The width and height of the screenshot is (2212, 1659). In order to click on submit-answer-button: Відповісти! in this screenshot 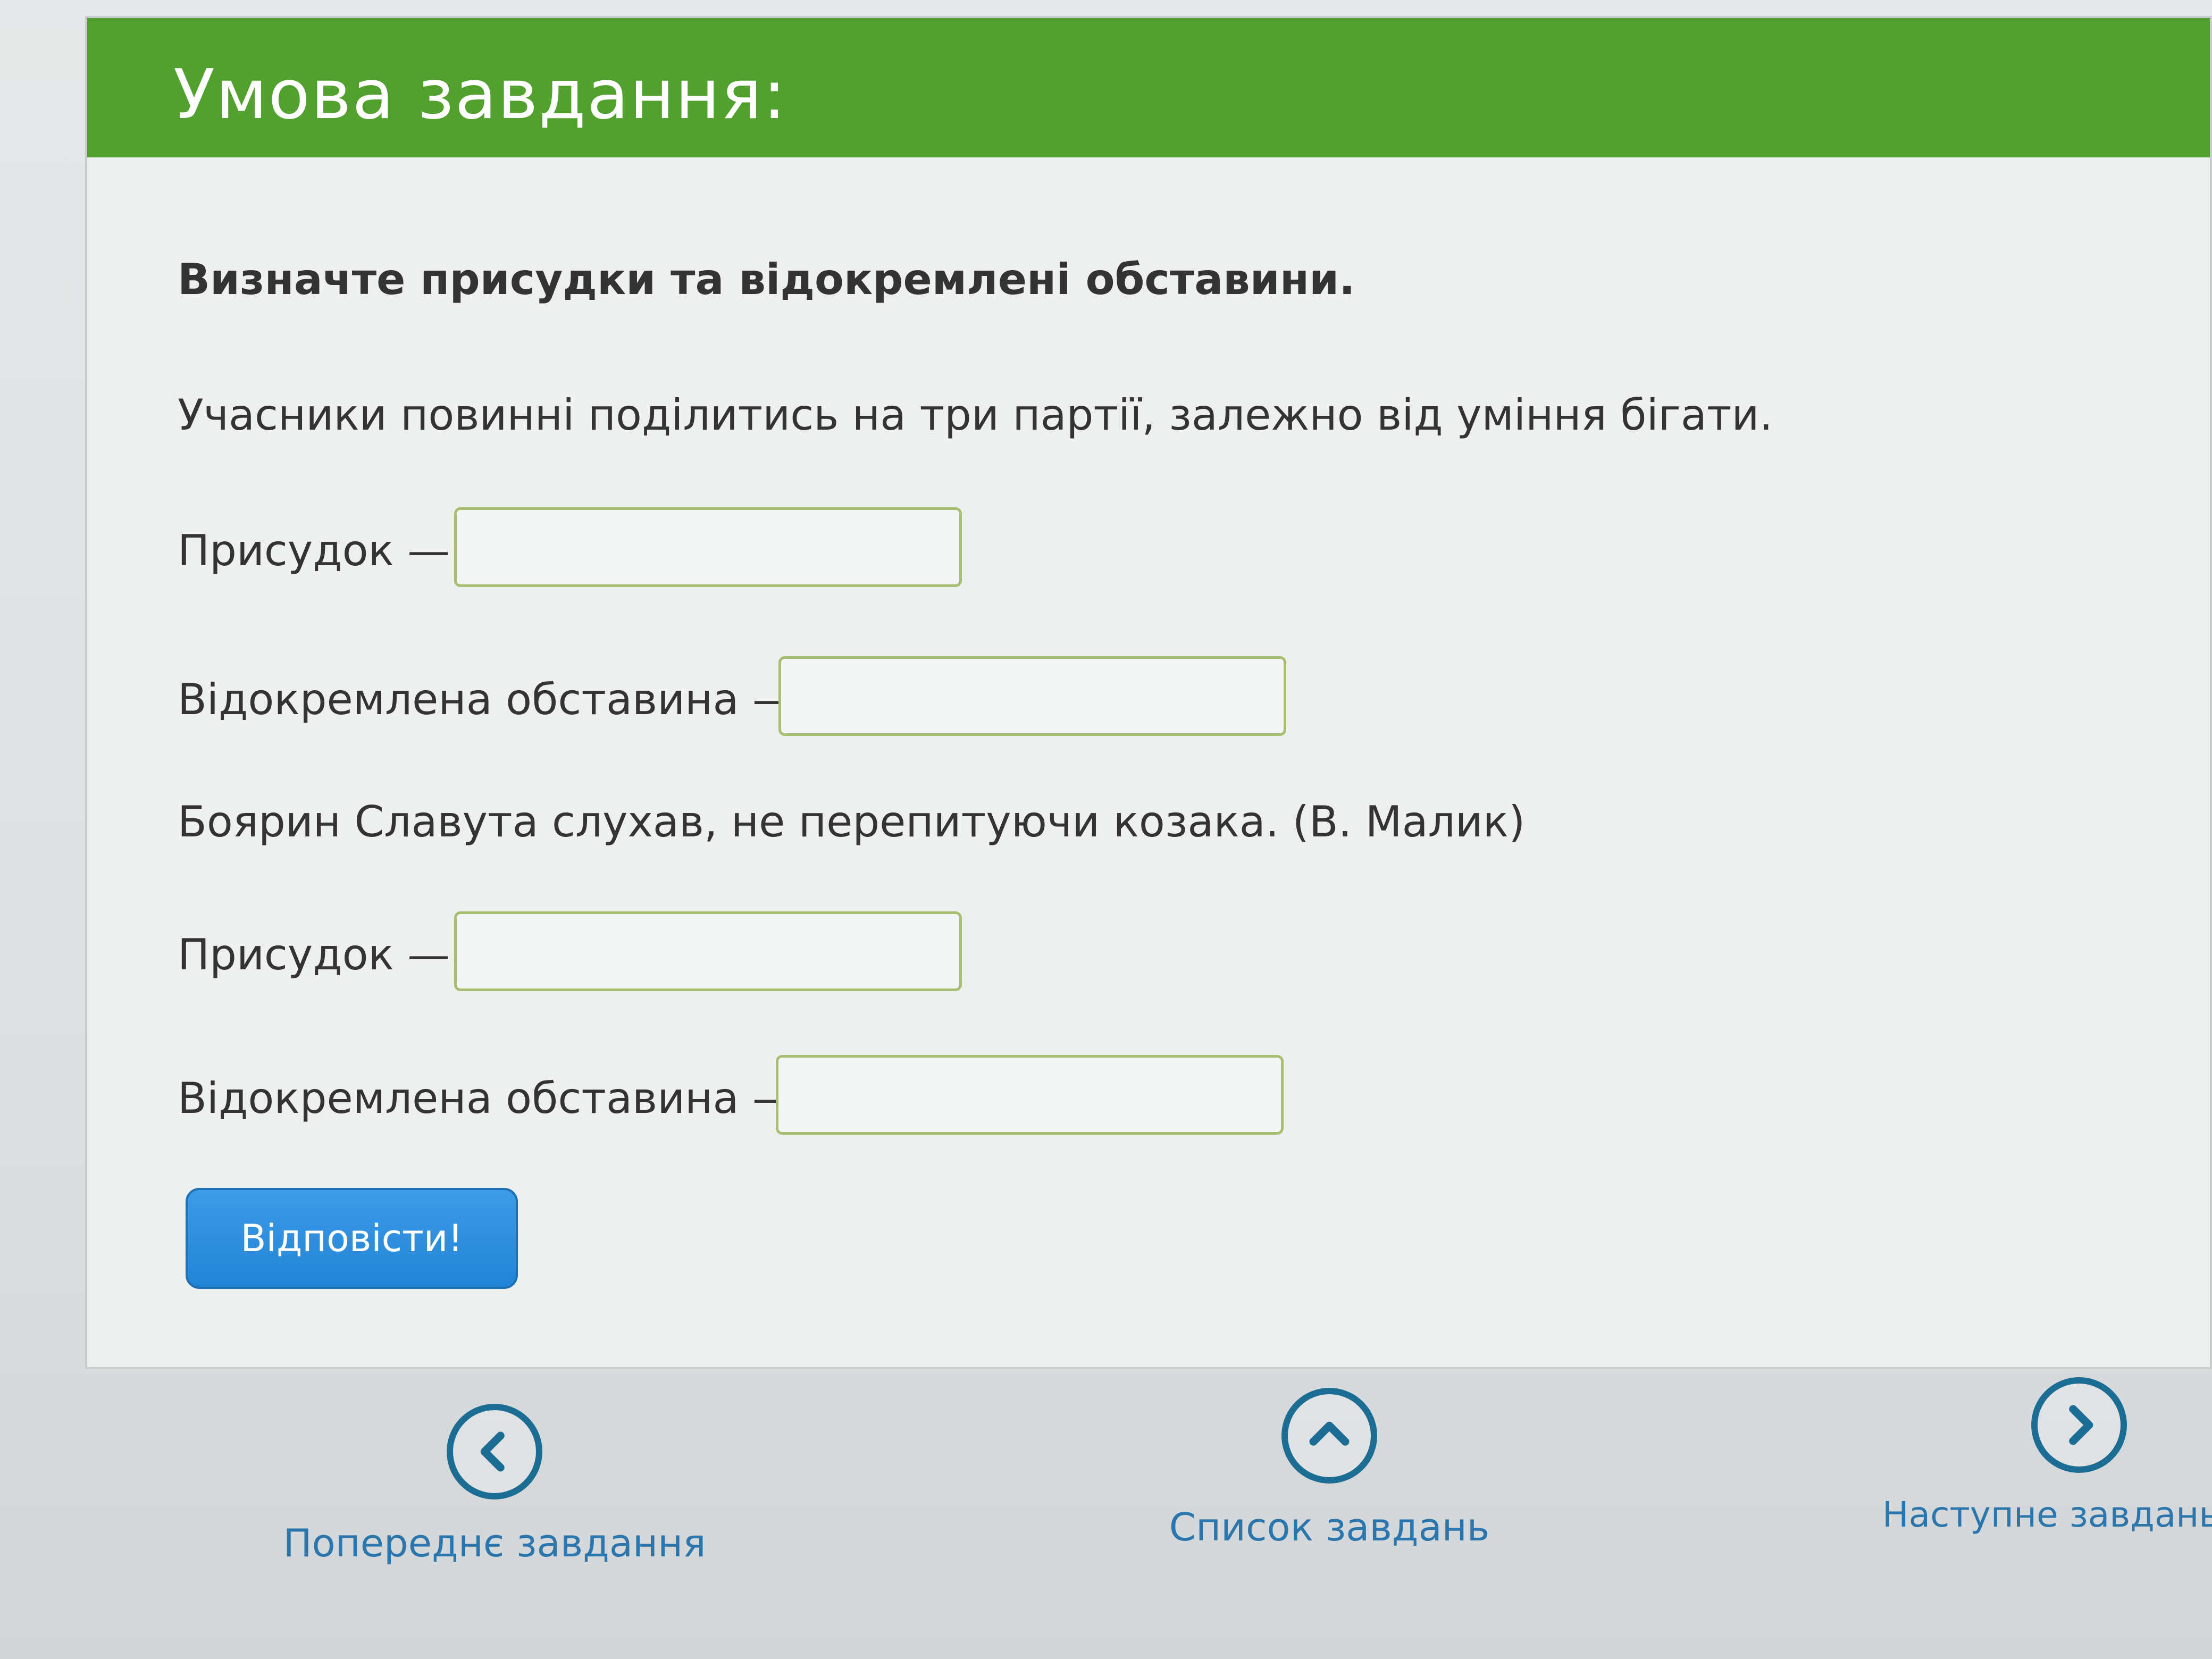, I will do `click(352, 1238)`.